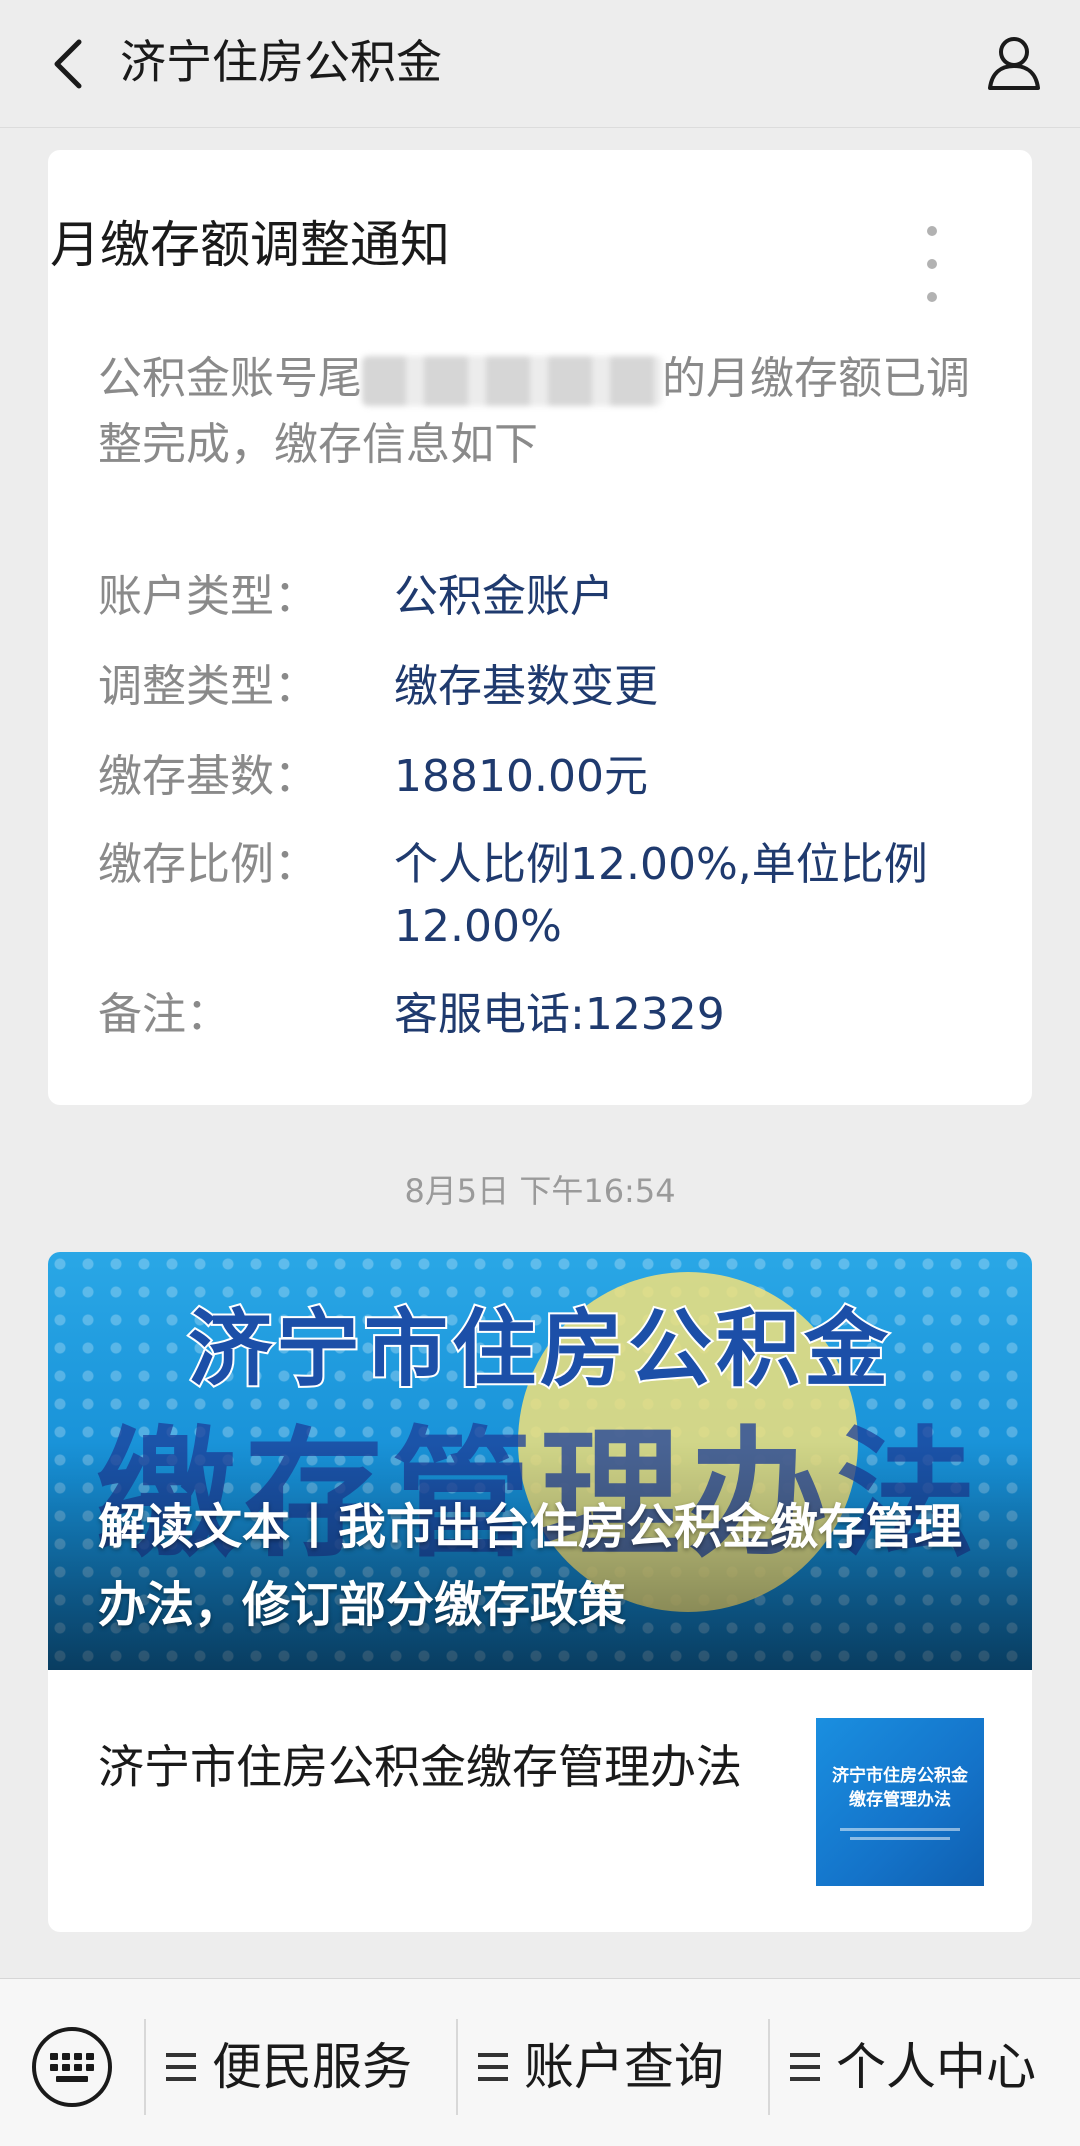 This screenshot has height=2146, width=1080. I want to click on field-label: 缴存比例：, so click(208, 864).